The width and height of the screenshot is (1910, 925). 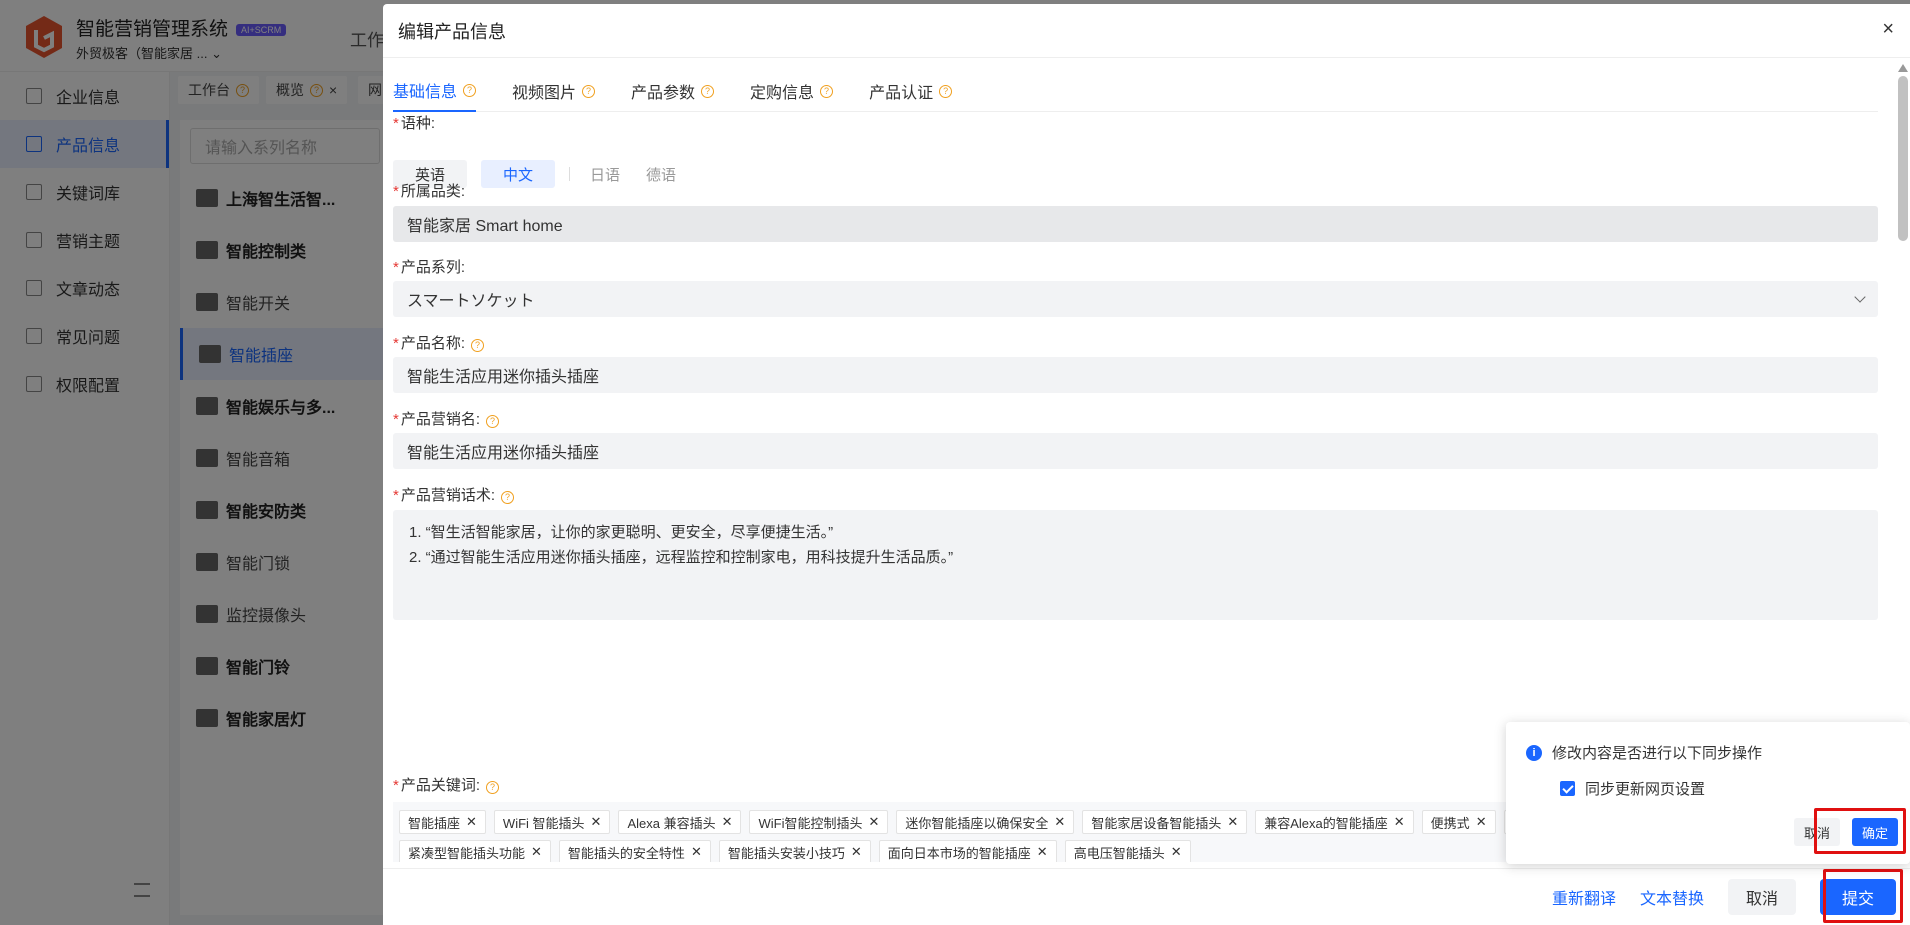 I want to click on keyword-tag: 智能插座 ✕, so click(x=442, y=822).